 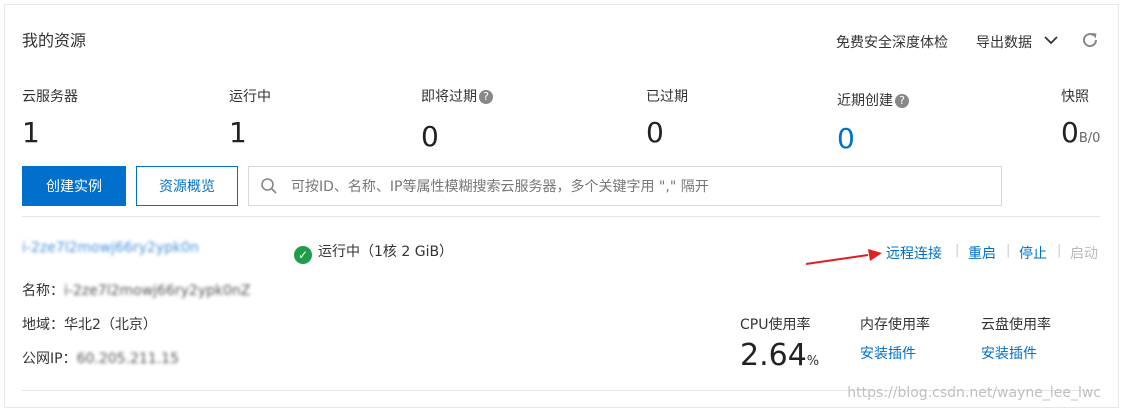 I want to click on refresh-icon, so click(x=1090, y=40).